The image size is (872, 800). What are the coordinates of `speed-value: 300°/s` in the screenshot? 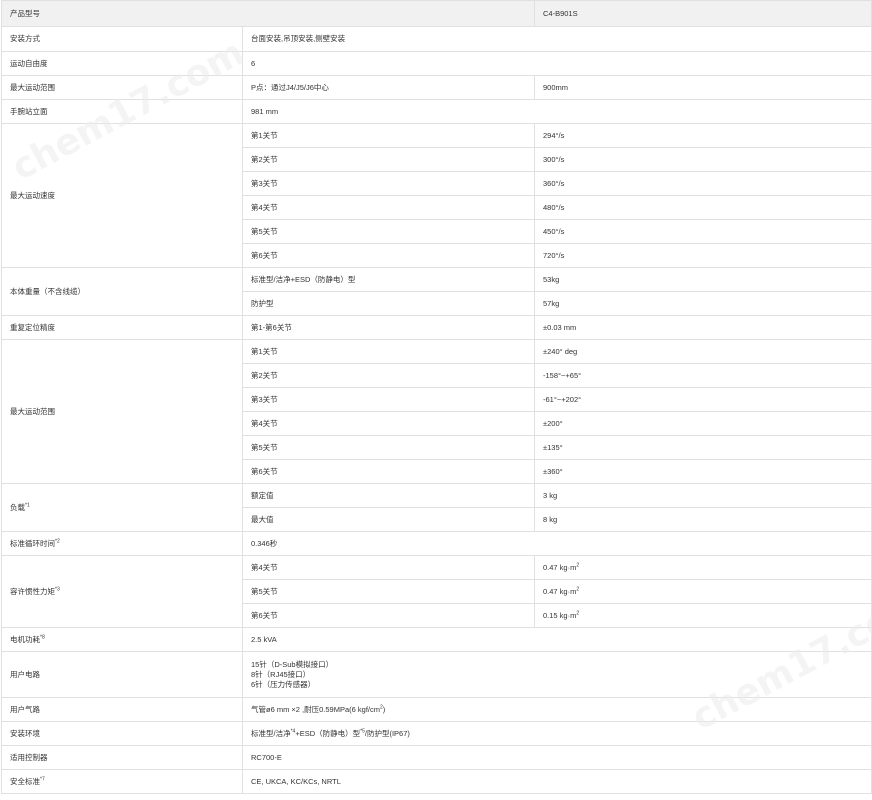 It's located at (703, 159).